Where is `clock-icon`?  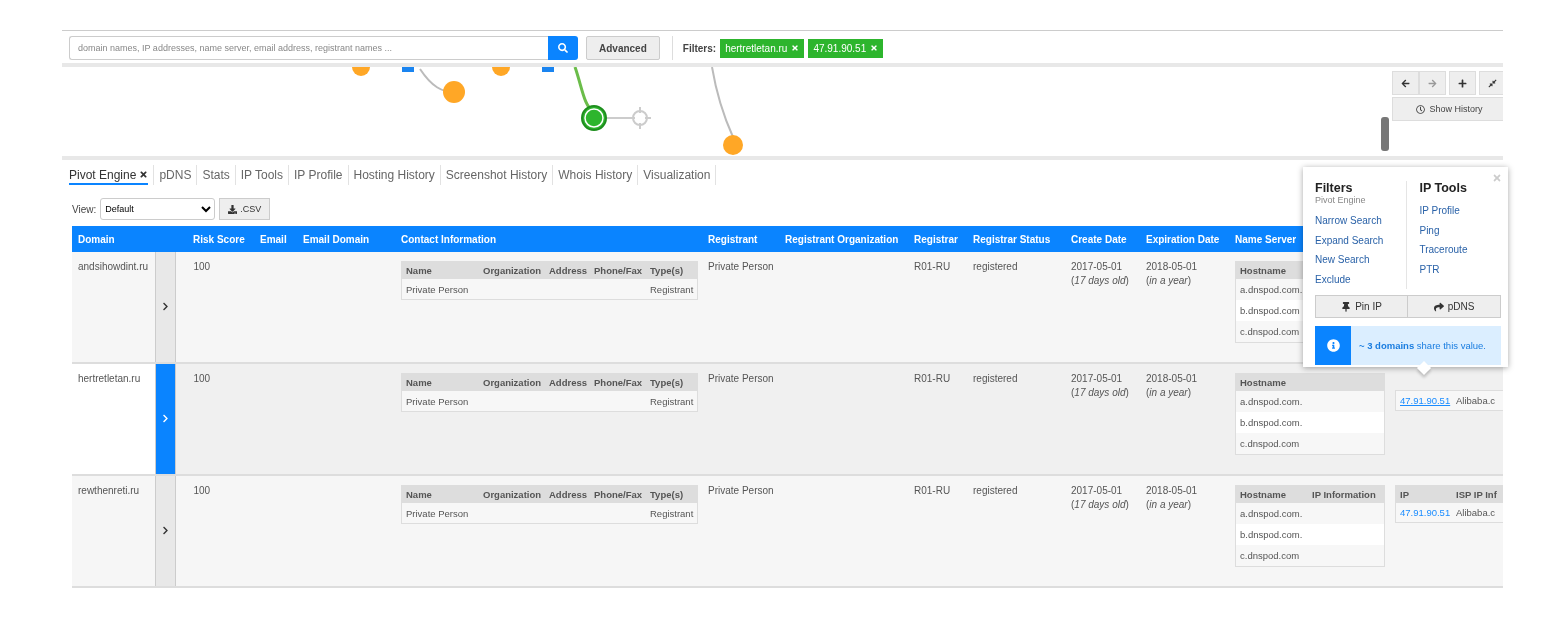
clock-icon is located at coordinates (1421, 109).